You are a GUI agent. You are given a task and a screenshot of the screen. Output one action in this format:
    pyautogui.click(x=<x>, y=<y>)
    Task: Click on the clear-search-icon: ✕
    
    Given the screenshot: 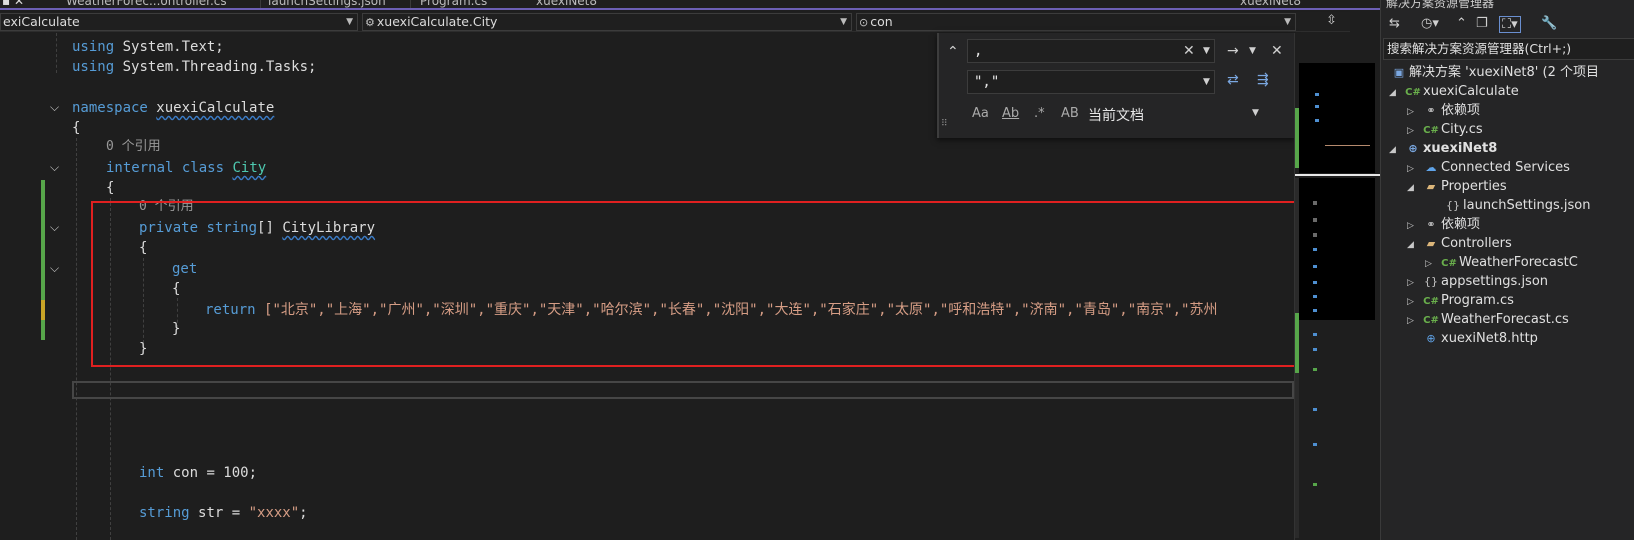 What is the action you would take?
    pyautogui.click(x=1189, y=51)
    